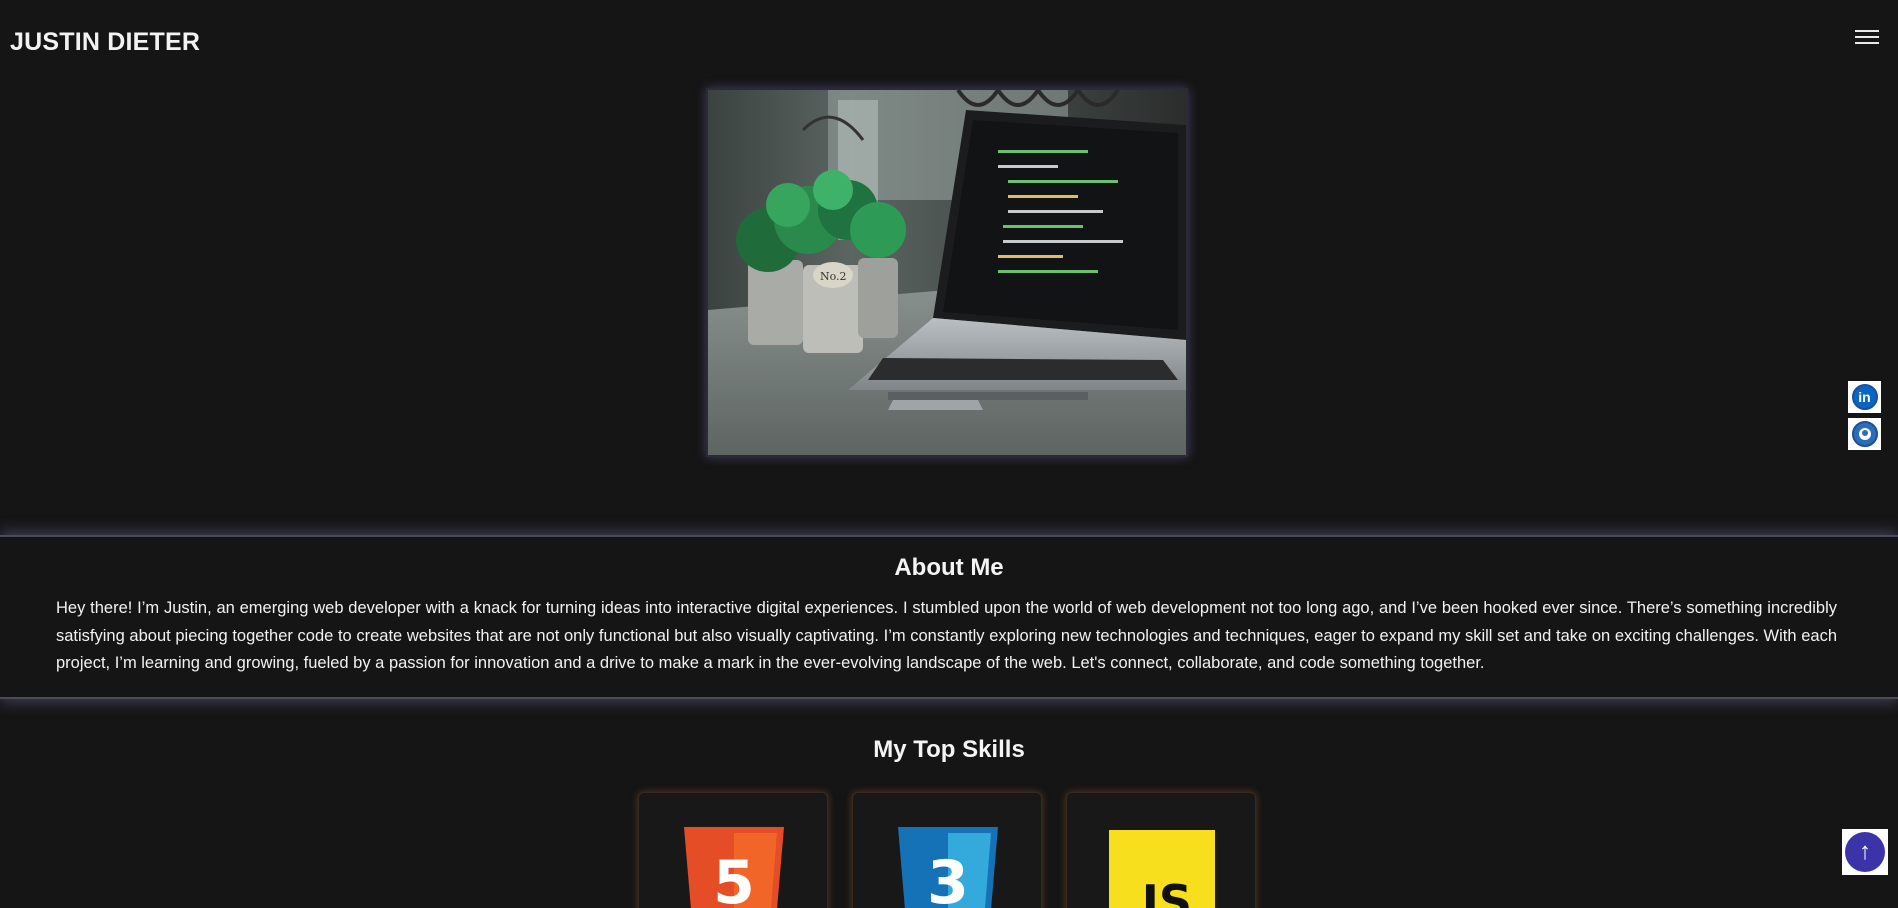  What do you see at coordinates (1165, 891) in the screenshot?
I see `svg-text: JS` at bounding box center [1165, 891].